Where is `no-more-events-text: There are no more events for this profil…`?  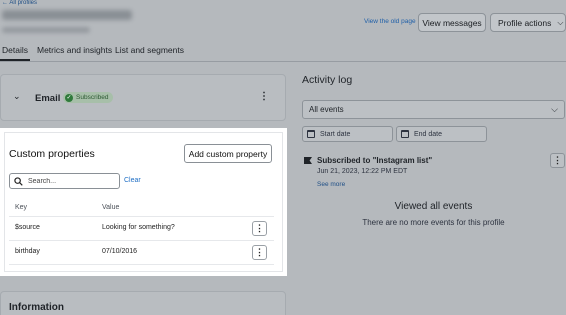
no-more-events-text: There are no more events for this profil… is located at coordinates (433, 222).